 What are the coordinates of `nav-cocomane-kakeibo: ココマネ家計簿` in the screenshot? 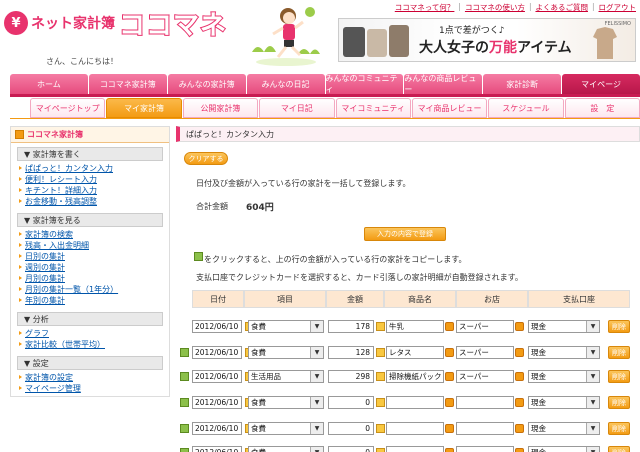 It's located at (127, 84).